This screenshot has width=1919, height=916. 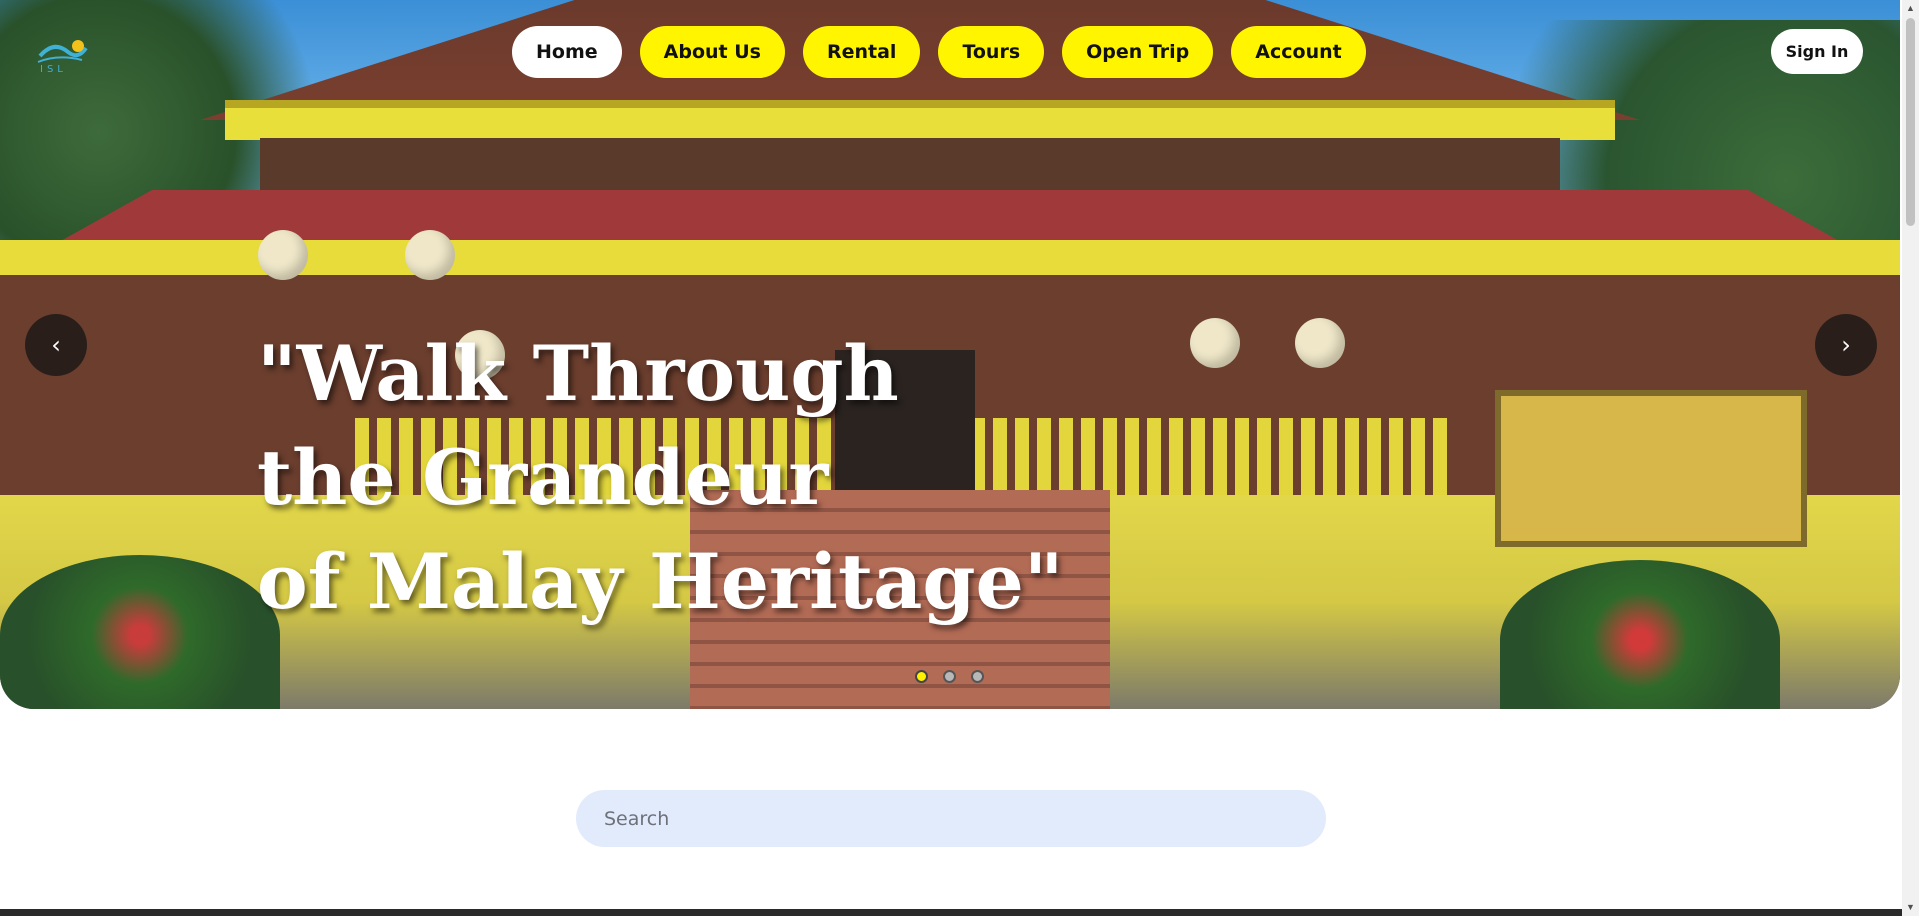 I want to click on chevron-right-icon: ›, so click(x=1846, y=345).